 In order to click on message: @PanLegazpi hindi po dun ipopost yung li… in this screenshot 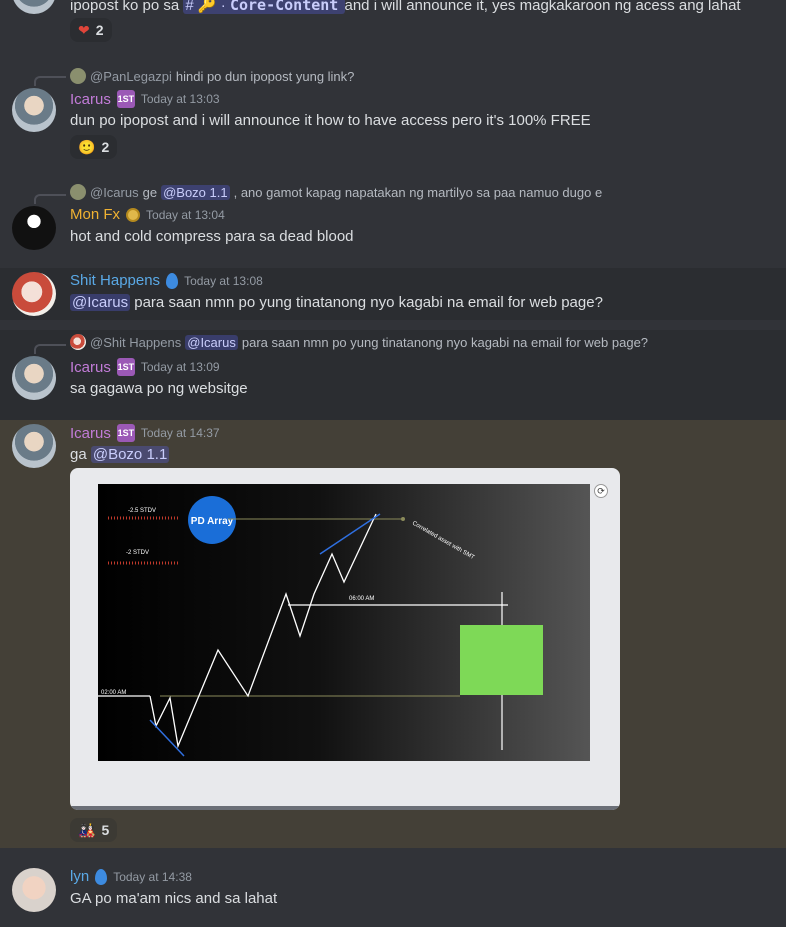, I will do `click(393, 112)`.